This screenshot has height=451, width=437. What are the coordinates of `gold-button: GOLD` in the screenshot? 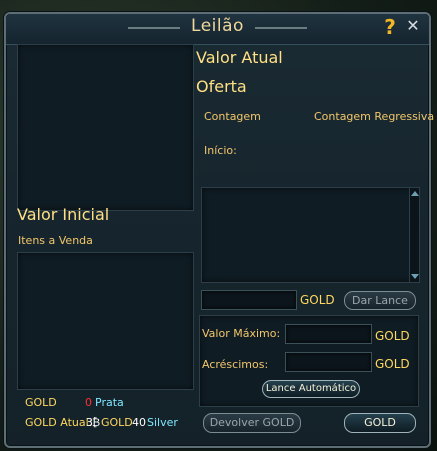 It's located at (380, 423).